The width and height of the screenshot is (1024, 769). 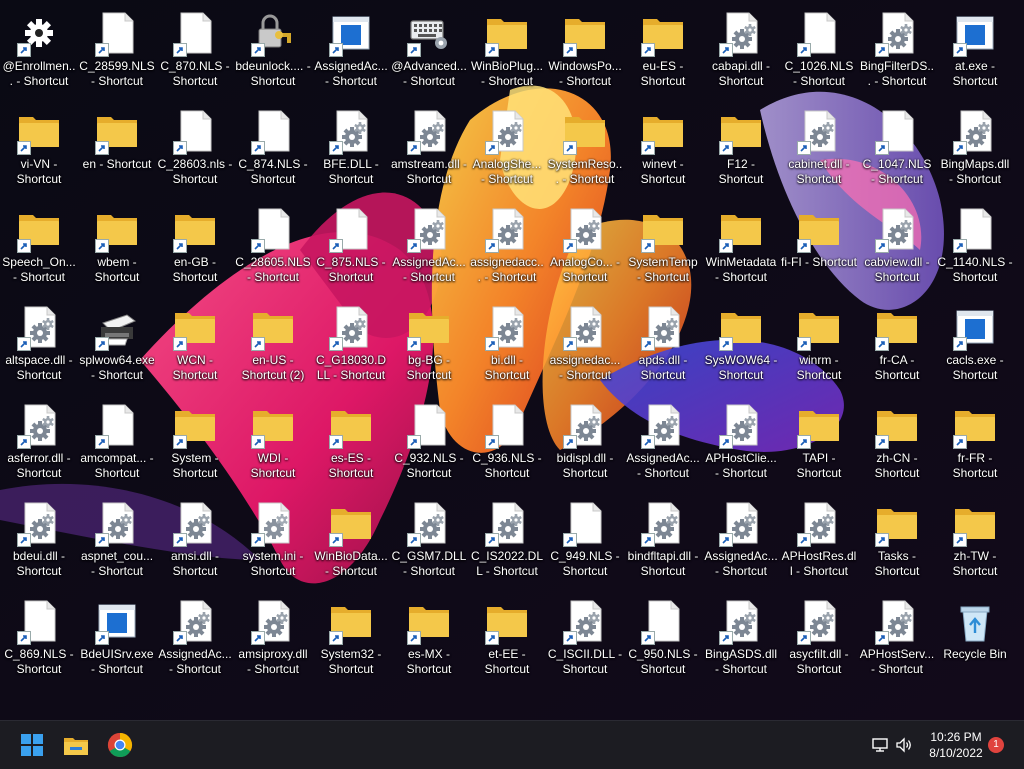 I want to click on desktop-icon: C_28599.NLS - Shortcut, so click(x=117, y=54).